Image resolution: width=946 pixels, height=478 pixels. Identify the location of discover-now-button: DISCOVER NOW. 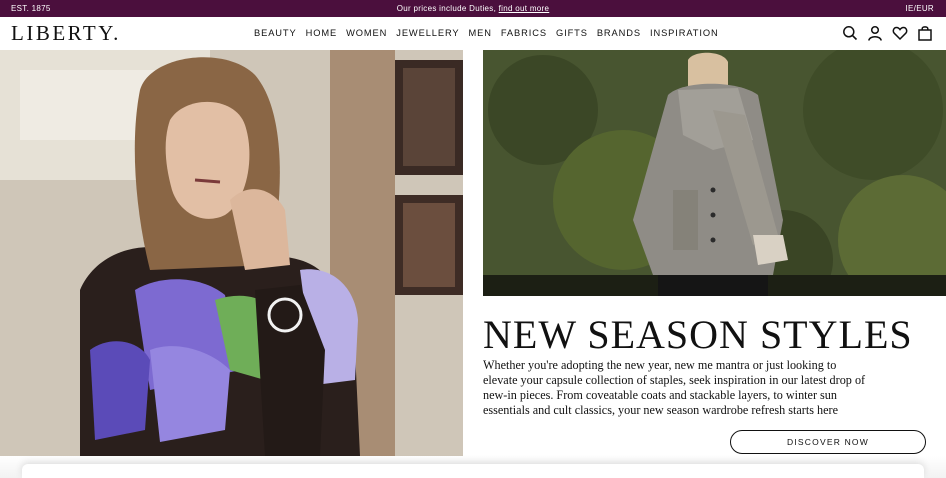
(828, 442).